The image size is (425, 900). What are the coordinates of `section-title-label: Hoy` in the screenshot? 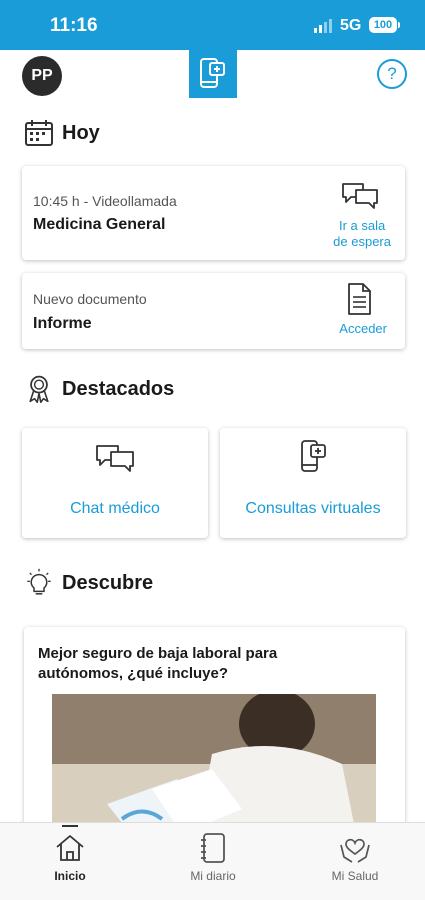 It's located at (81, 132).